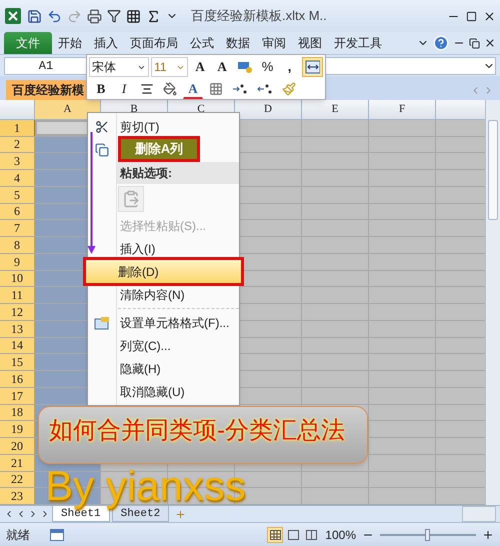 This screenshot has width=500, height=546. What do you see at coordinates (17, 178) in the screenshot?
I see `row-header: 4` at bounding box center [17, 178].